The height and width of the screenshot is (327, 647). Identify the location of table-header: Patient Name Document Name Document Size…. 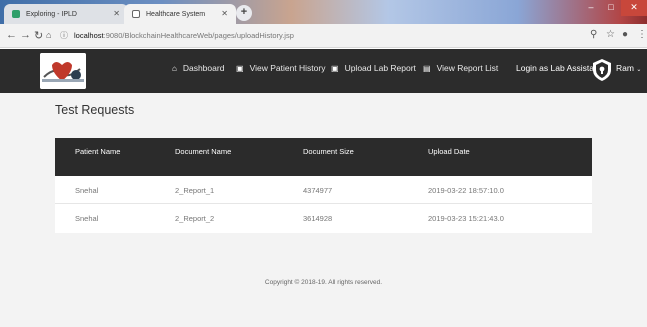
(323, 157).